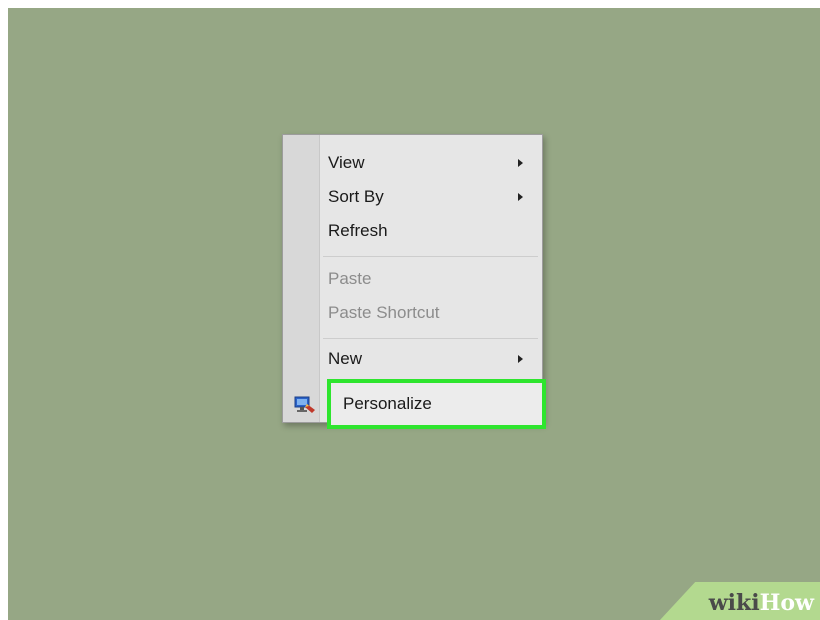  Describe the element at coordinates (346, 163) in the screenshot. I see `menu-item-view: View` at that location.